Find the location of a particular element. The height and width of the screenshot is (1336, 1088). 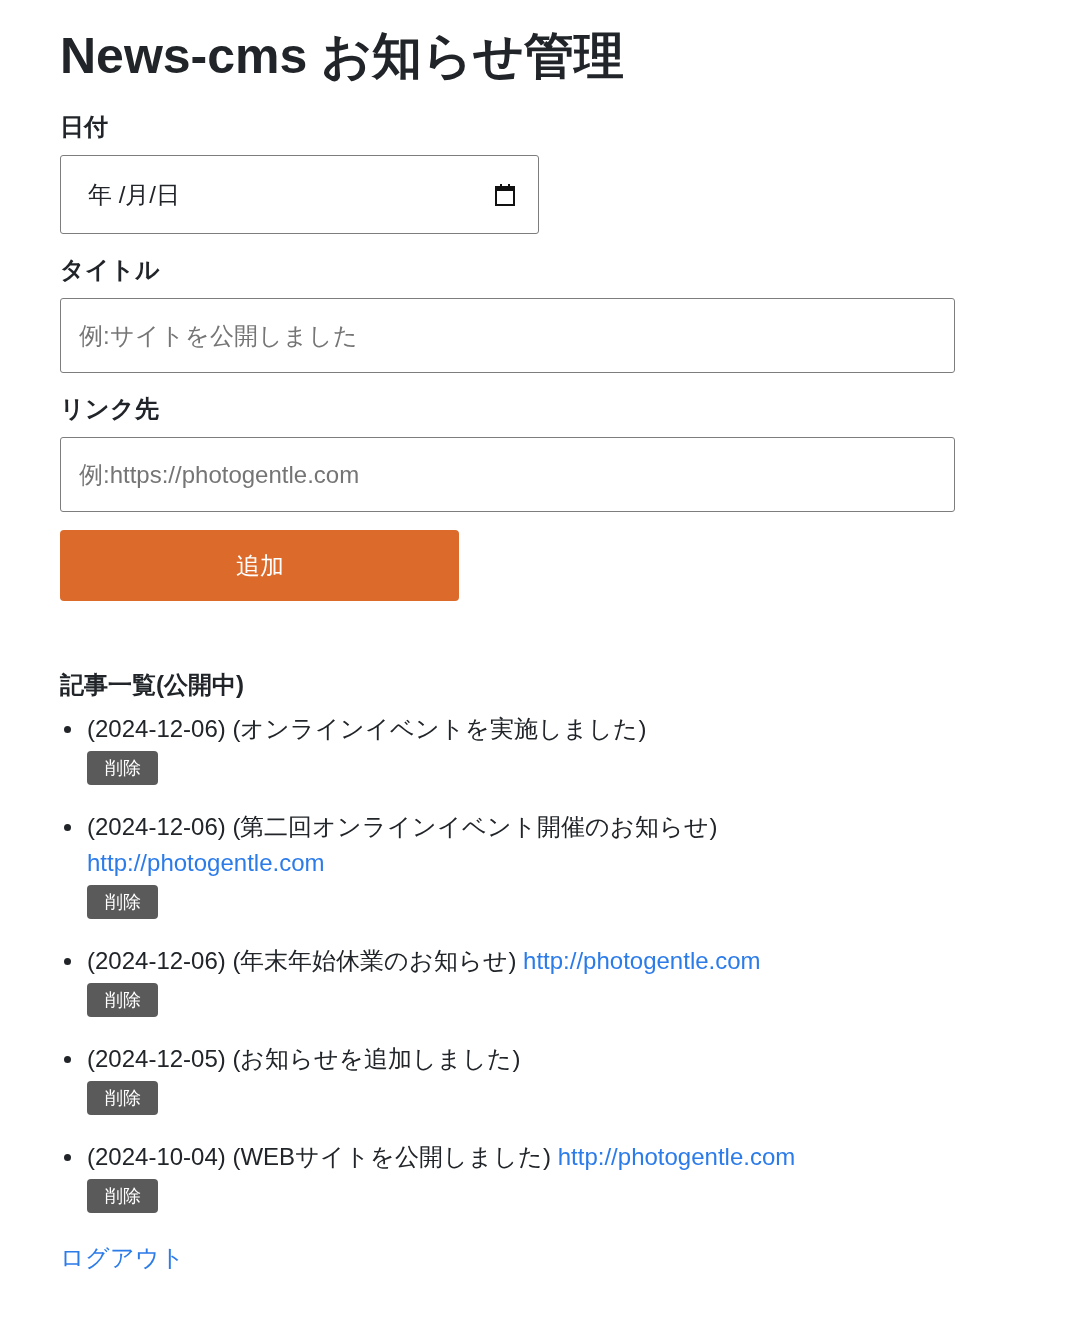

page-title: News-cms お知らせ管理 is located at coordinates (342, 56).